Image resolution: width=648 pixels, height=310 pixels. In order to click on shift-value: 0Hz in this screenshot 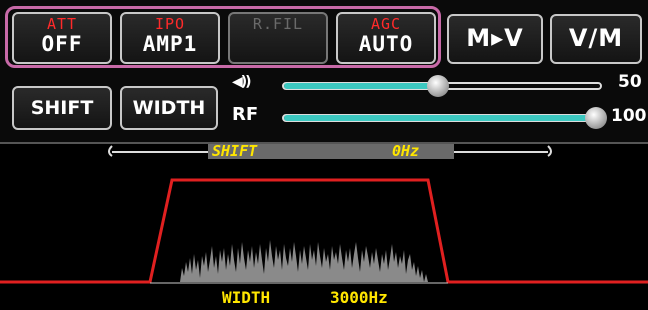, I will do `click(406, 151)`.